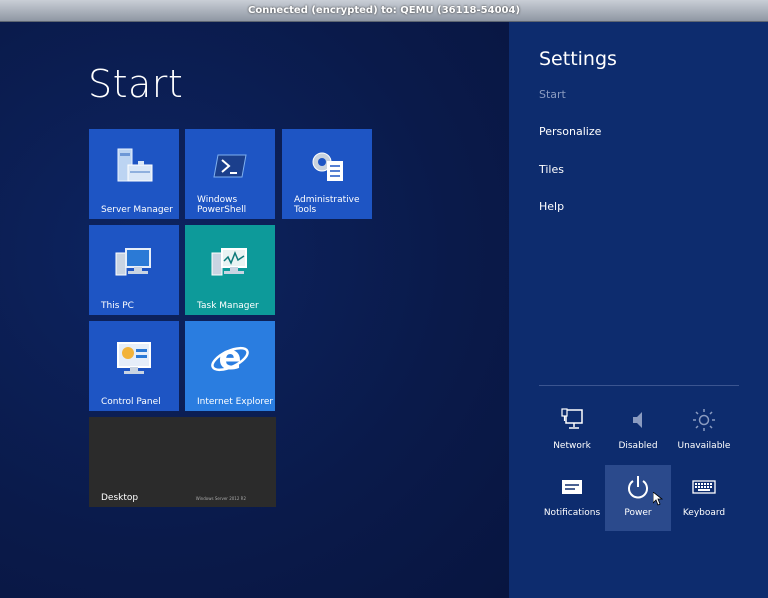 The height and width of the screenshot is (598, 768). What do you see at coordinates (182, 462) in the screenshot?
I see `tile-desktop: Desktop Windows Server 2012 R2` at bounding box center [182, 462].